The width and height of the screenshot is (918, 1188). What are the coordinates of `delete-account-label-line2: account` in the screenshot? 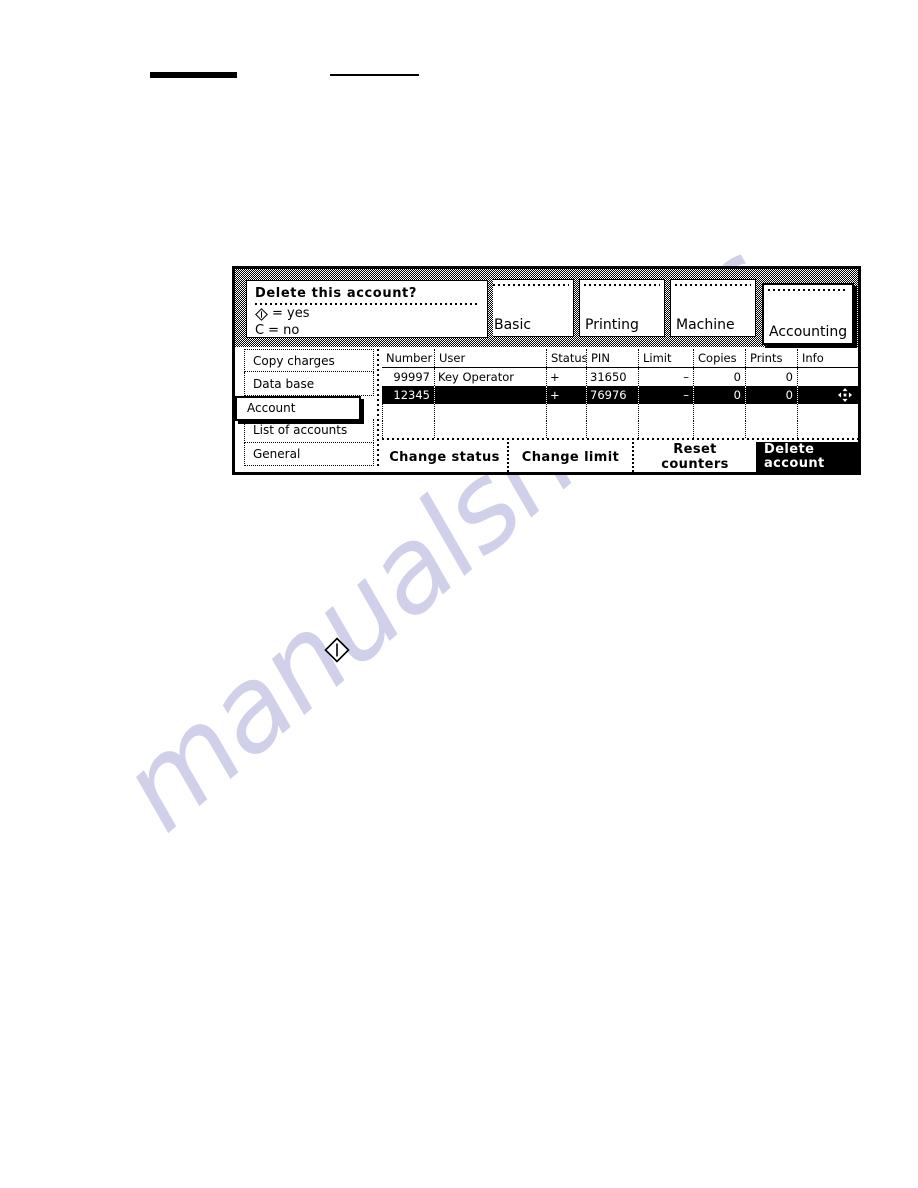 It's located at (794, 463).